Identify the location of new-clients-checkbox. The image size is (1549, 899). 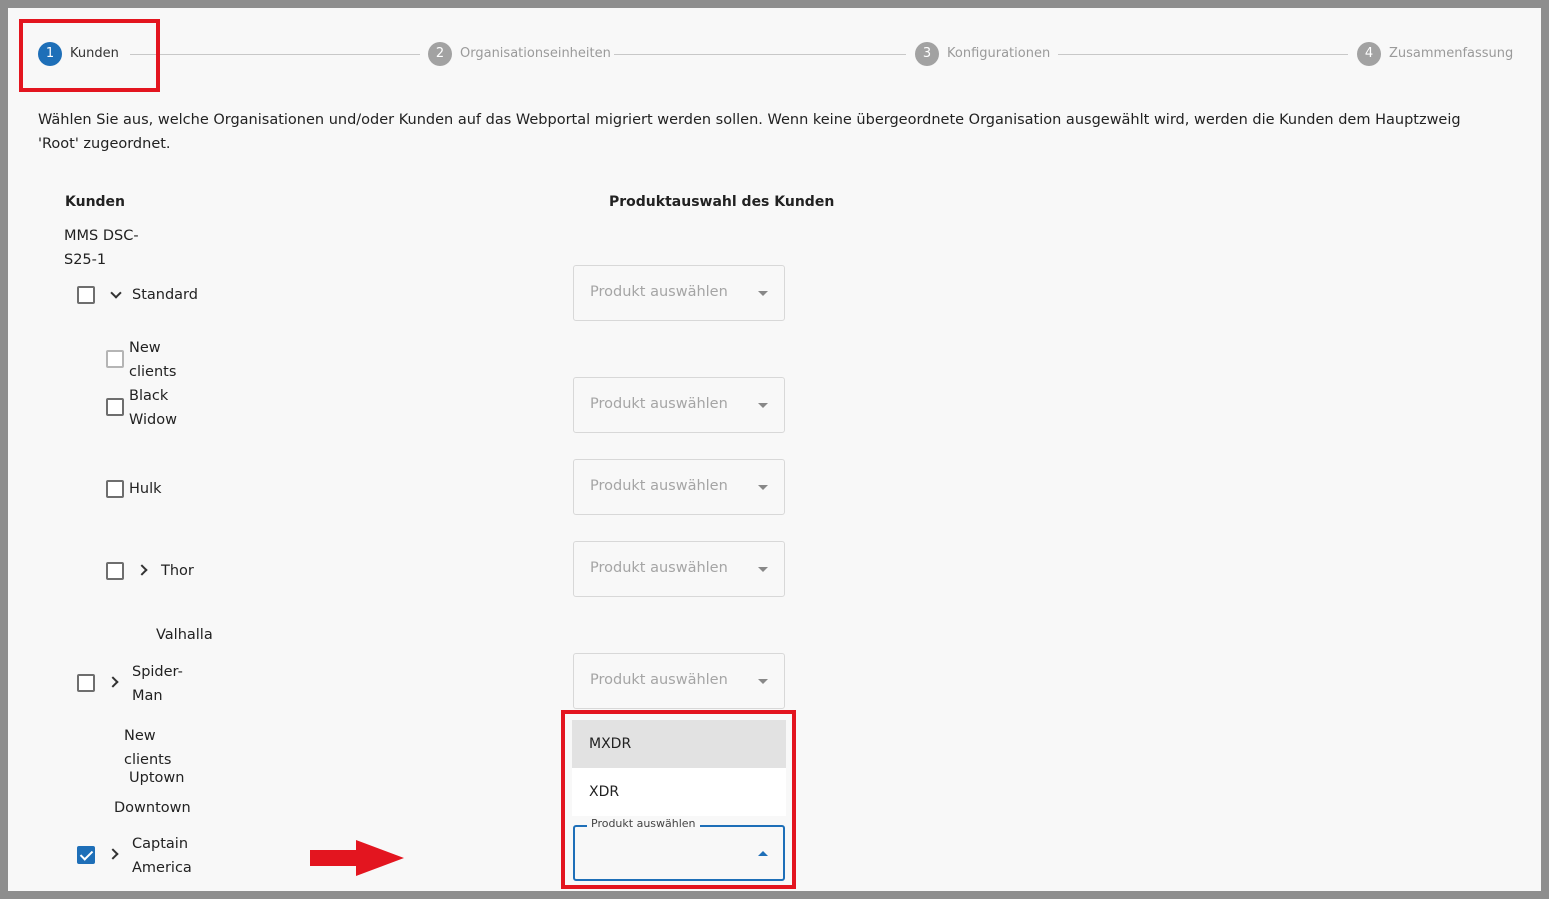
(115, 359).